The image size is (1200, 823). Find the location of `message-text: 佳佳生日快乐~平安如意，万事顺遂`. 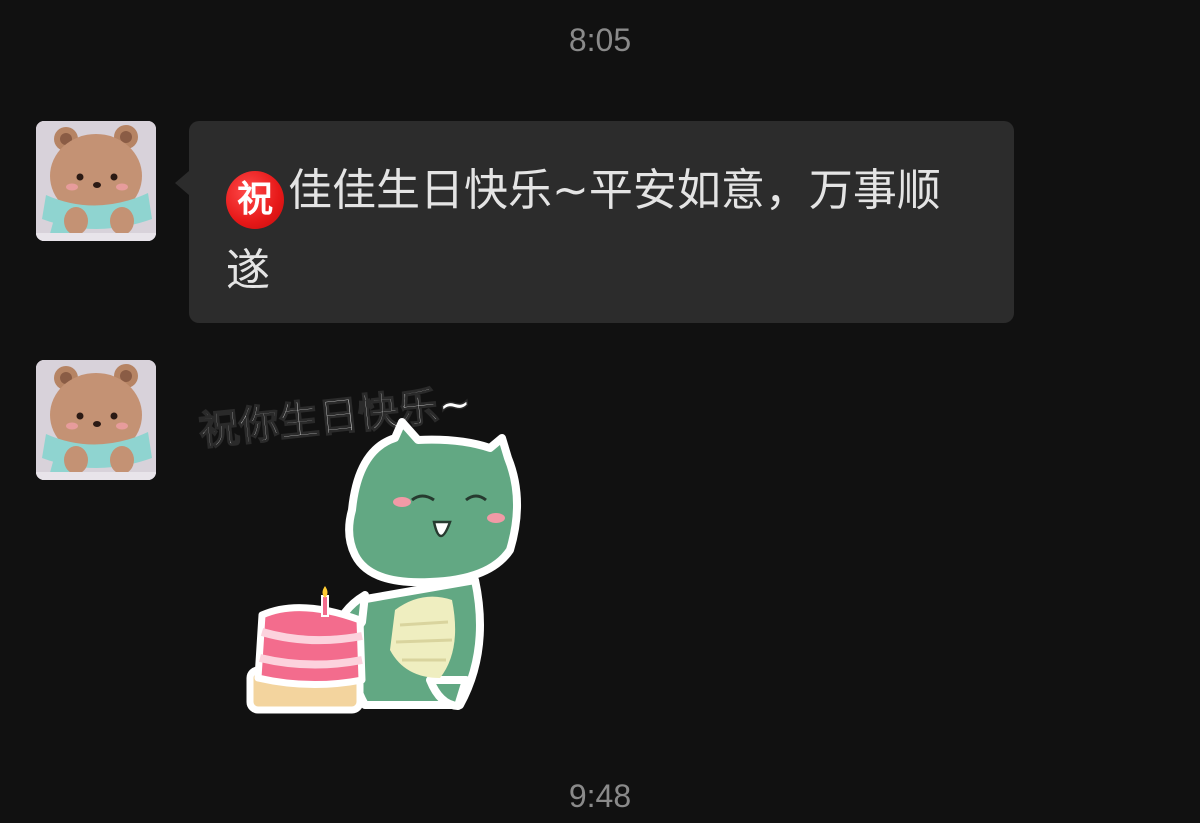

message-text: 佳佳生日快乐~平安如意，万事顺遂 is located at coordinates (583, 230).